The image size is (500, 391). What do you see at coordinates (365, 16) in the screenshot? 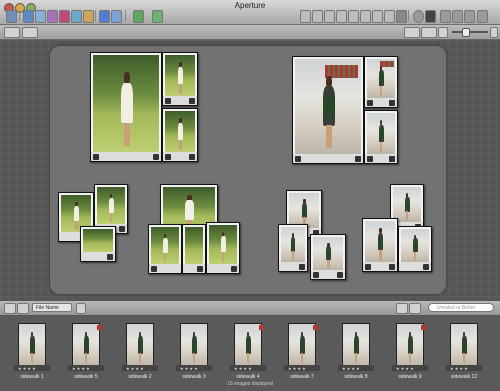
I see `retouch-tool-icon` at bounding box center [365, 16].